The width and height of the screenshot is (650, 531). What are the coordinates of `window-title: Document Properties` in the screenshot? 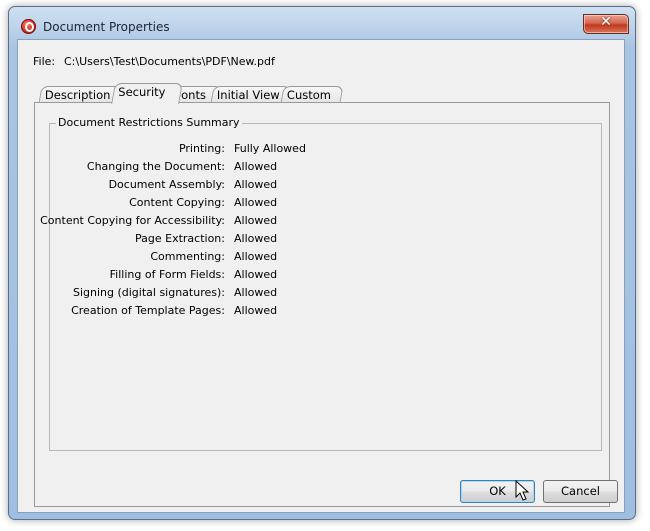 It's located at (106, 27).